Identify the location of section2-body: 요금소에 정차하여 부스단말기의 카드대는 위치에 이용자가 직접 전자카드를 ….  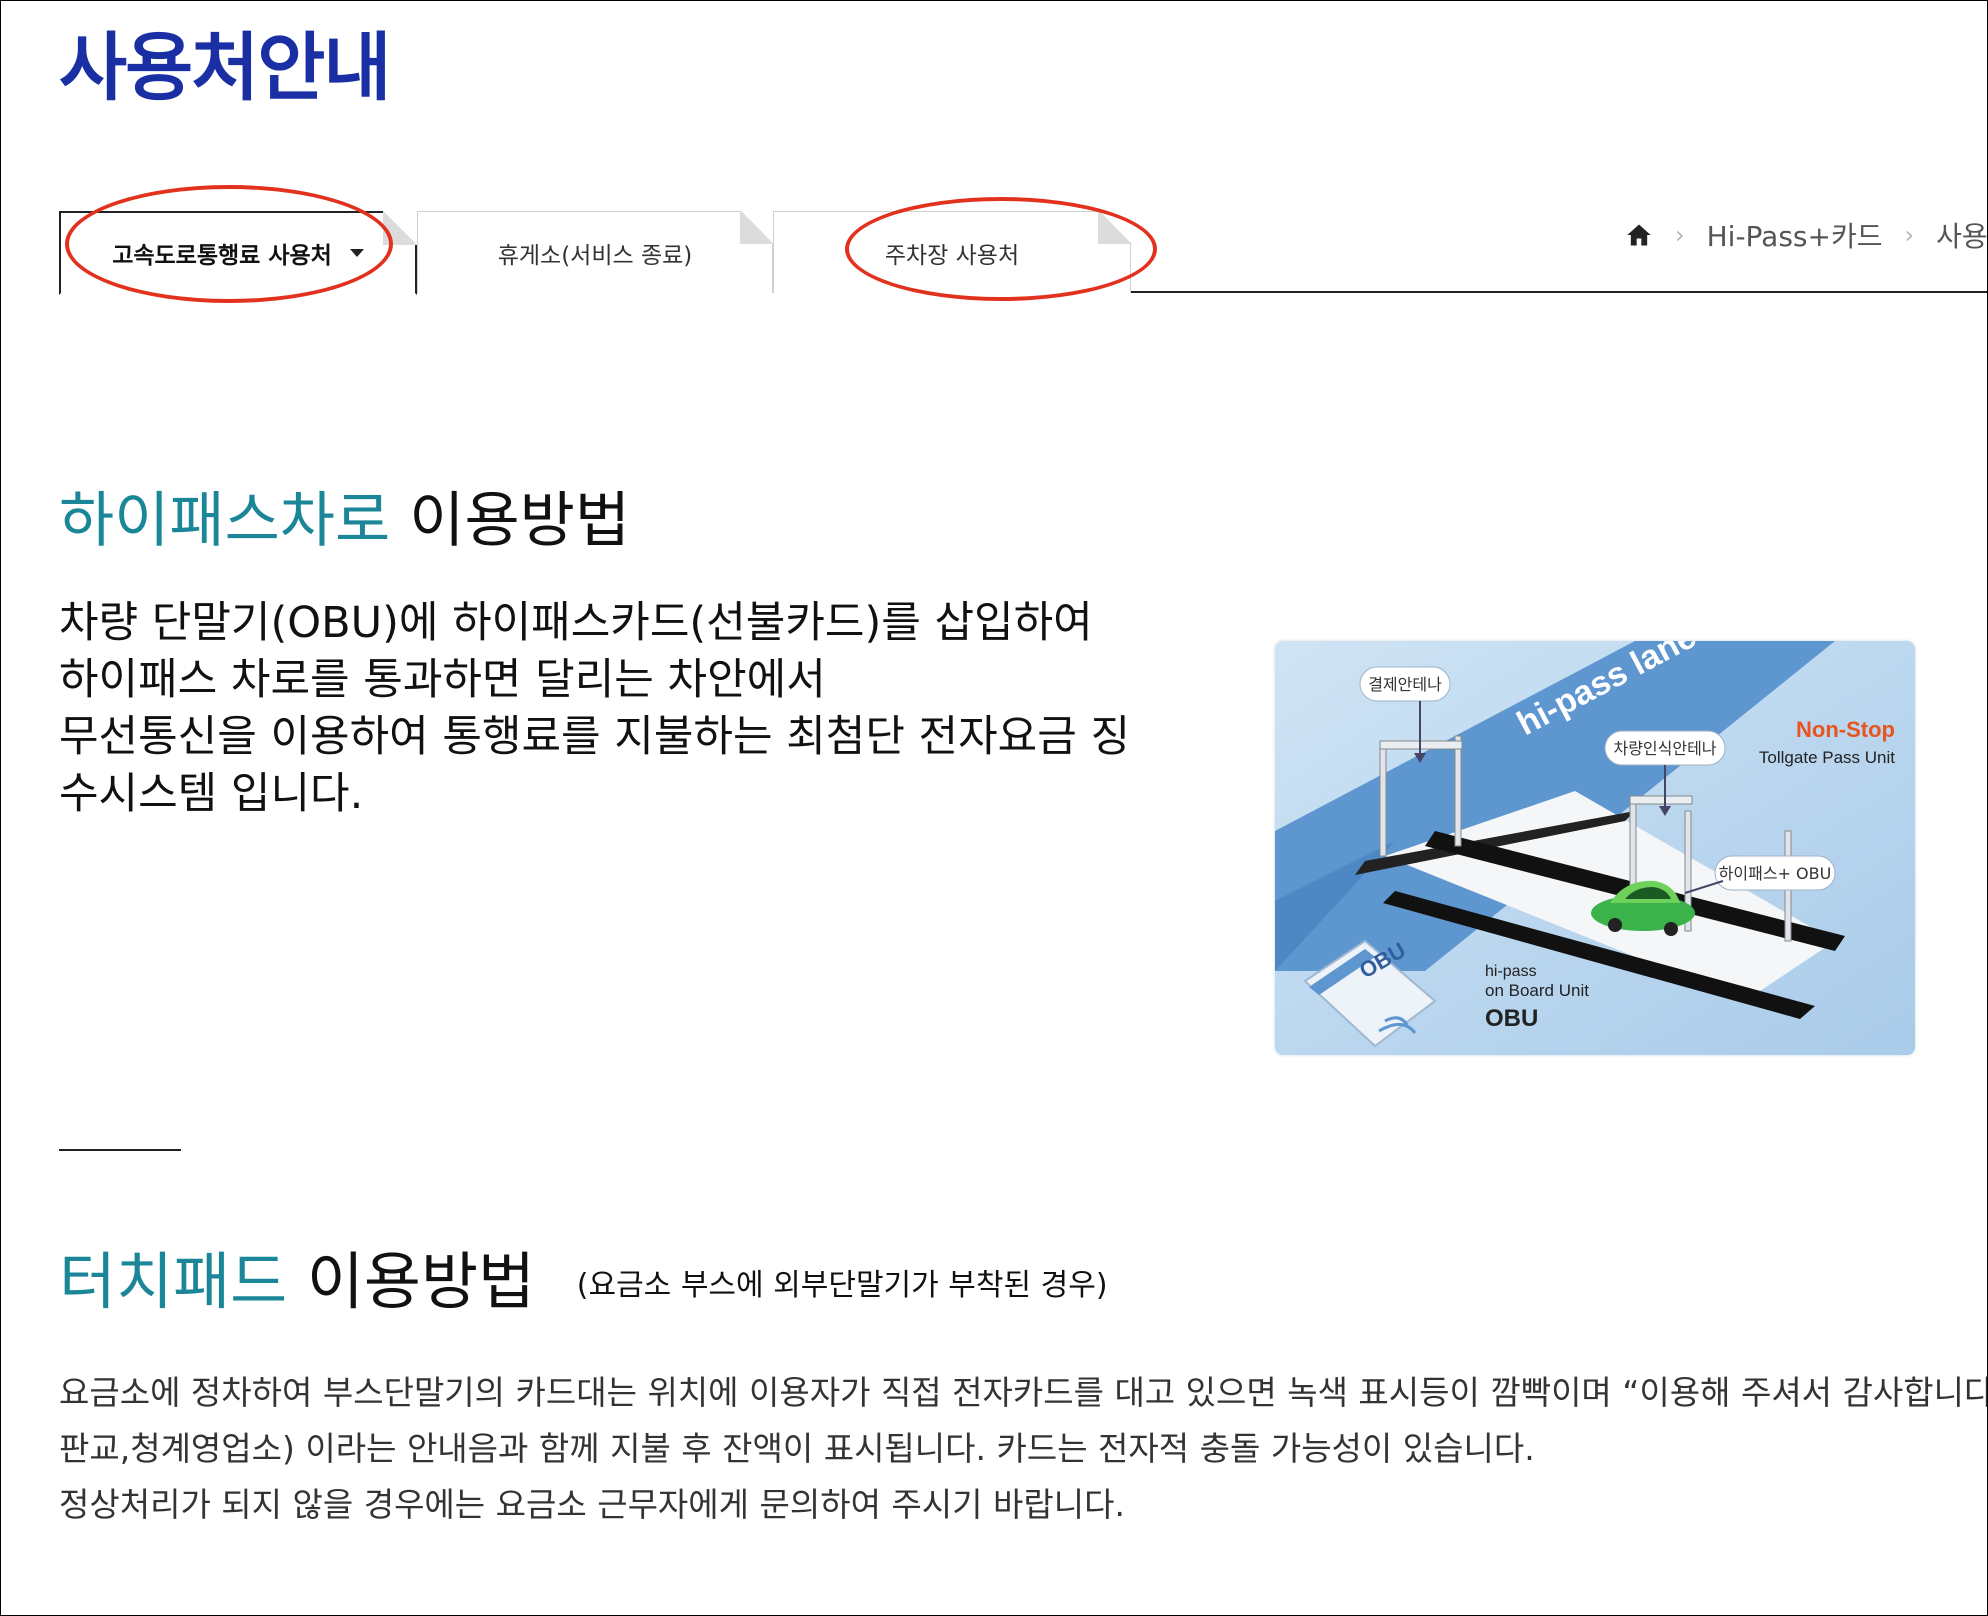
(1023, 1449).